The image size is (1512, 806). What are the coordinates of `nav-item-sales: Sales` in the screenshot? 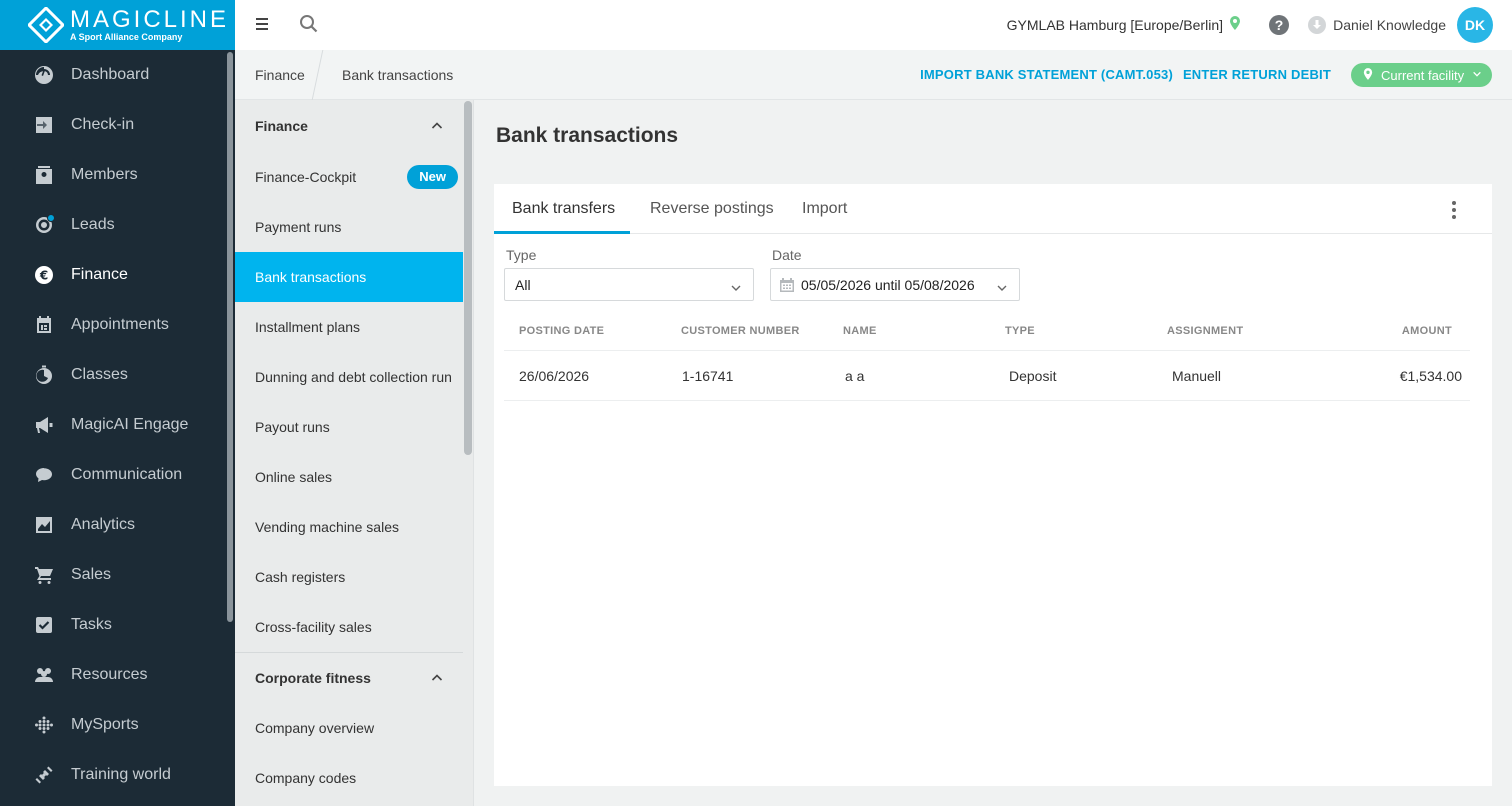 It's located at (111, 575).